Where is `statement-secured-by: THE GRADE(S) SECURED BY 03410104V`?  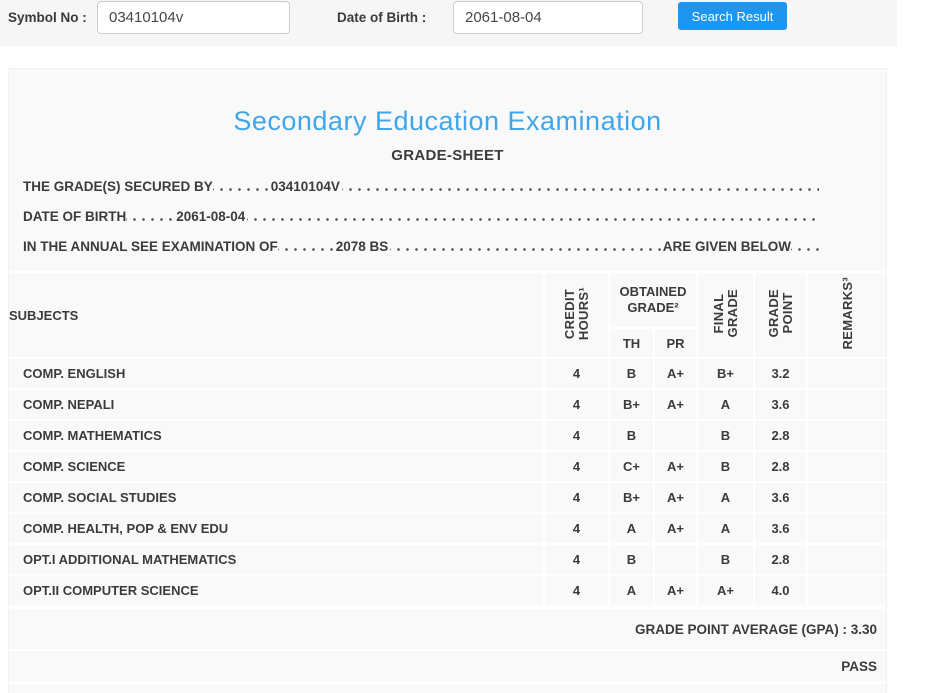
statement-secured-by: THE GRADE(S) SECURED BY 03410104V is located at coordinates (421, 186).